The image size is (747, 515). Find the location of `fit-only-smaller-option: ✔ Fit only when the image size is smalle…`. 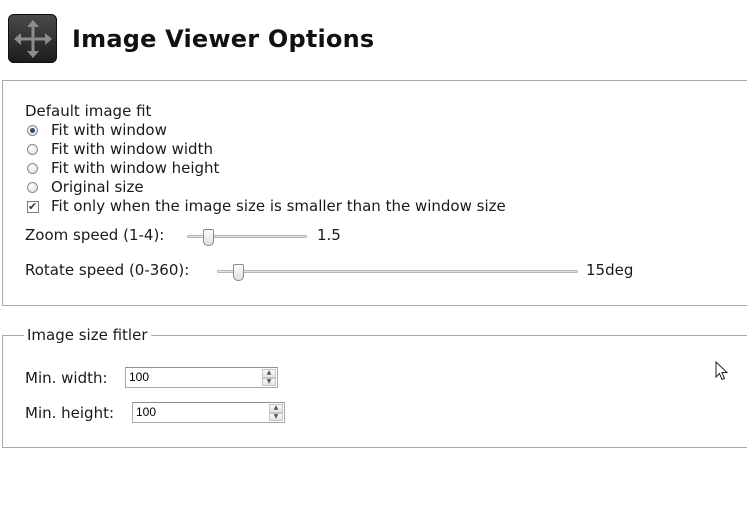

fit-only-smaller-option: ✔ Fit only when the image size is smalle… is located at coordinates (266, 206).